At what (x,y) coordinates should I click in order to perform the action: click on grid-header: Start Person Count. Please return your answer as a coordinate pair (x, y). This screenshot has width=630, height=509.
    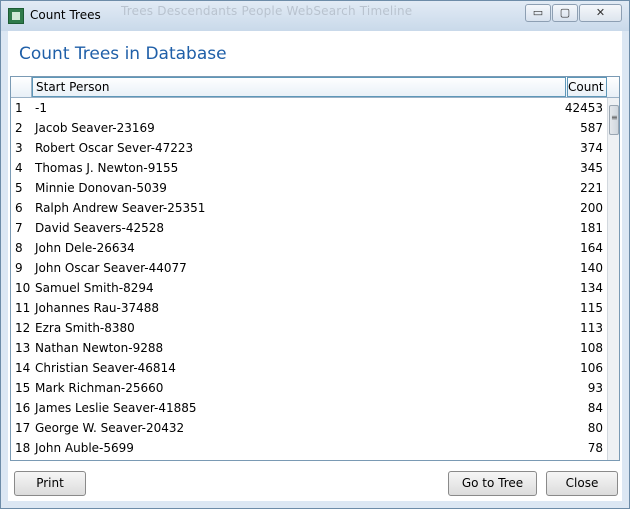
    Looking at the image, I should click on (315, 87).